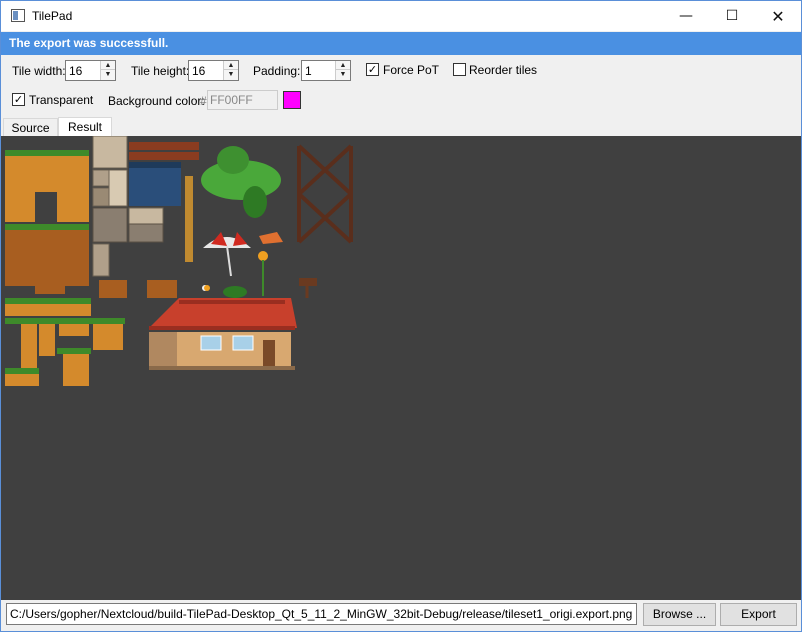  What do you see at coordinates (90, 70) in the screenshot?
I see `tile-width-spinbox: 16 ▲ ▼` at bounding box center [90, 70].